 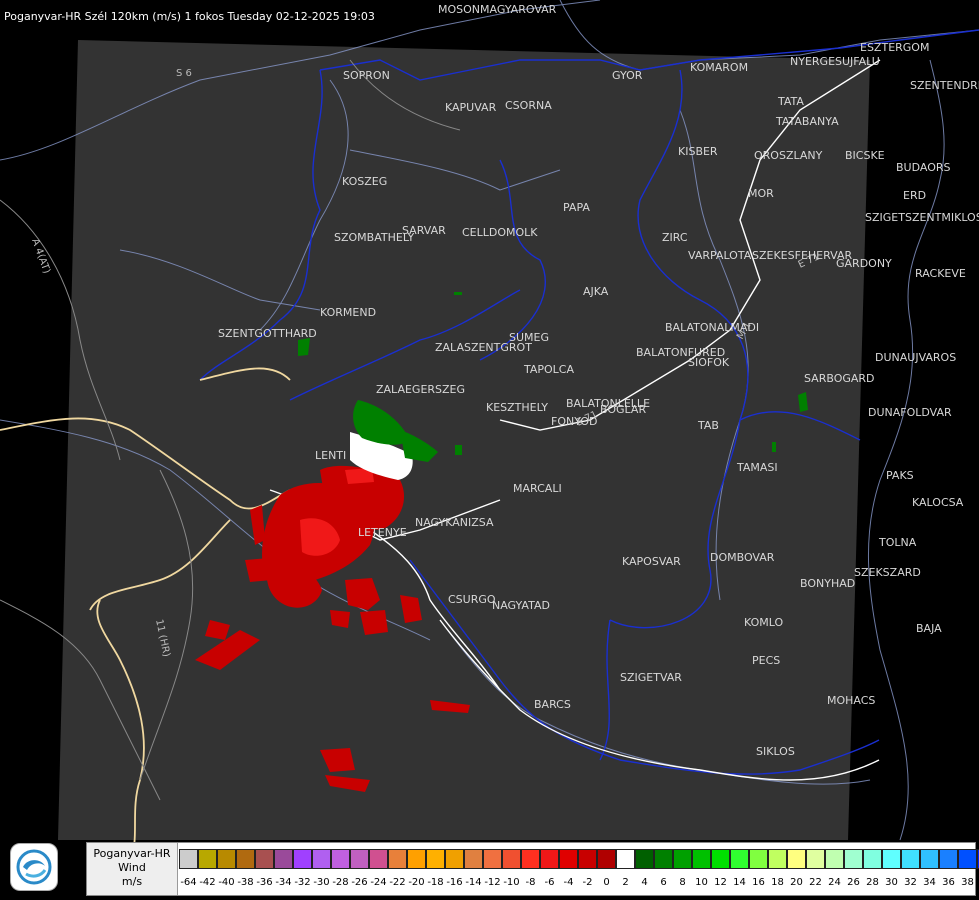 What do you see at coordinates (910, 412) in the screenshot?
I see `city-label: DUNAFOLDVAR` at bounding box center [910, 412].